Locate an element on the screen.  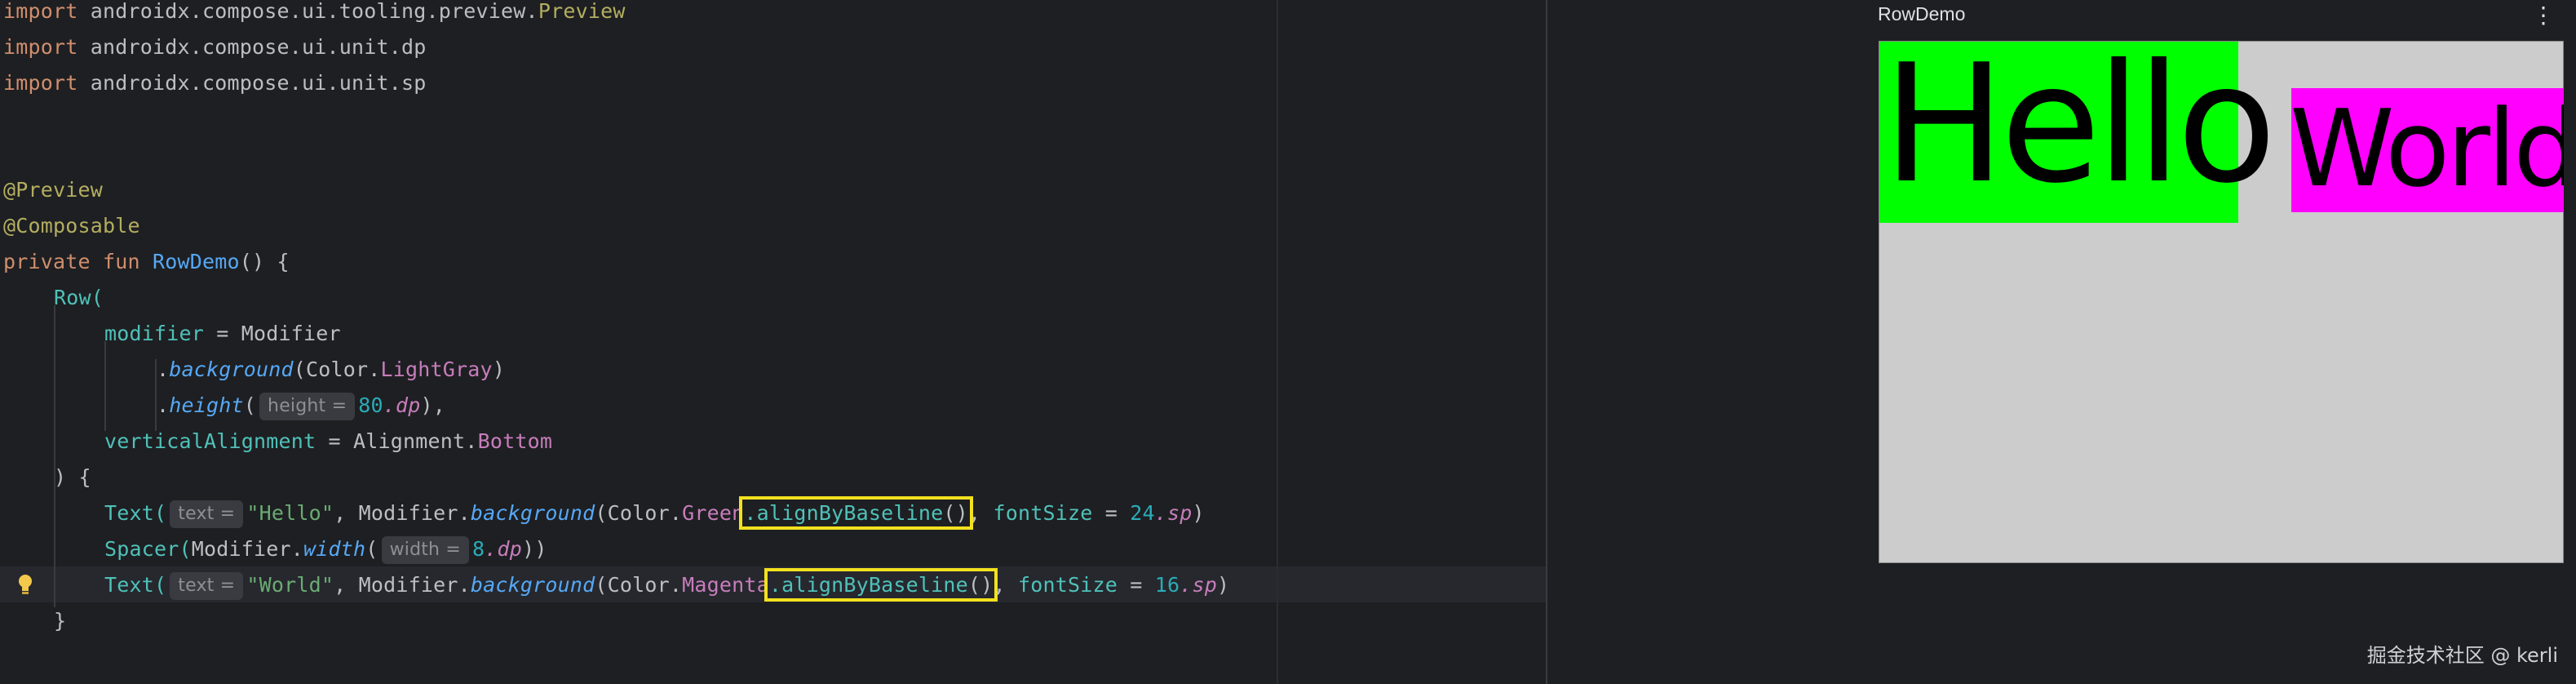
world-text: World is located at coordinates (2427, 149).